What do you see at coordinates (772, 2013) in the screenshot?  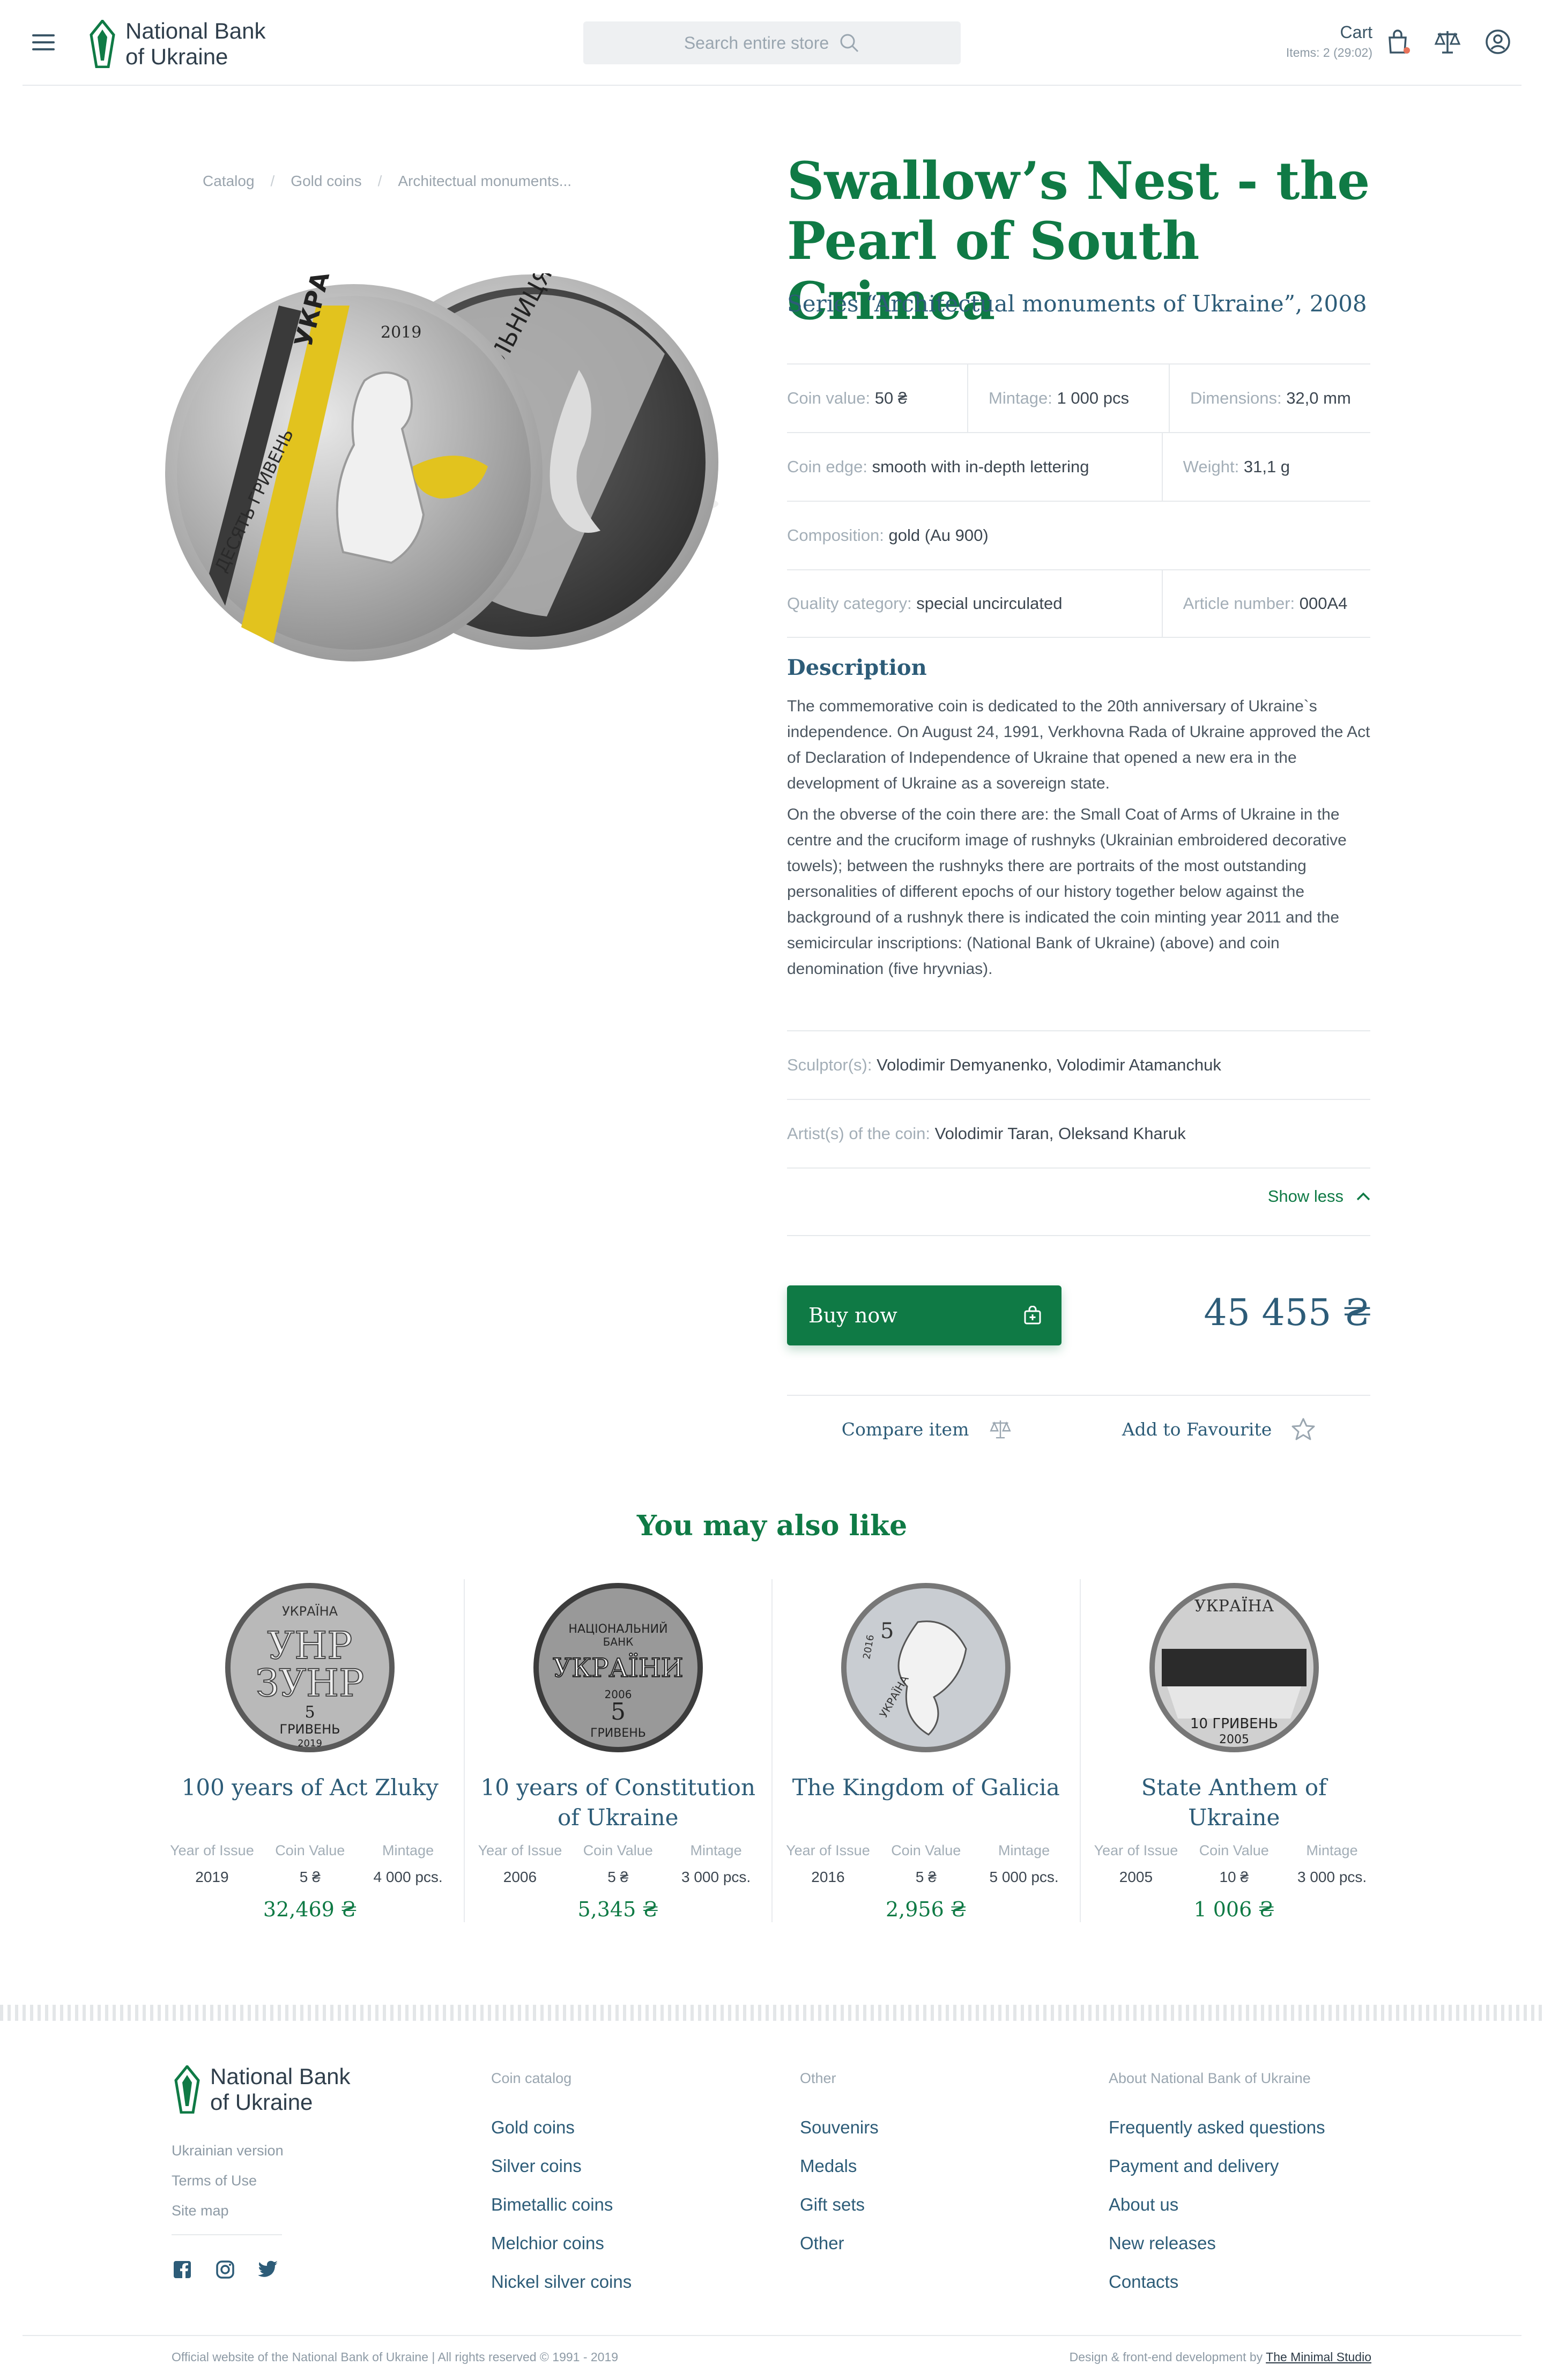 I see `footer-ornament` at bounding box center [772, 2013].